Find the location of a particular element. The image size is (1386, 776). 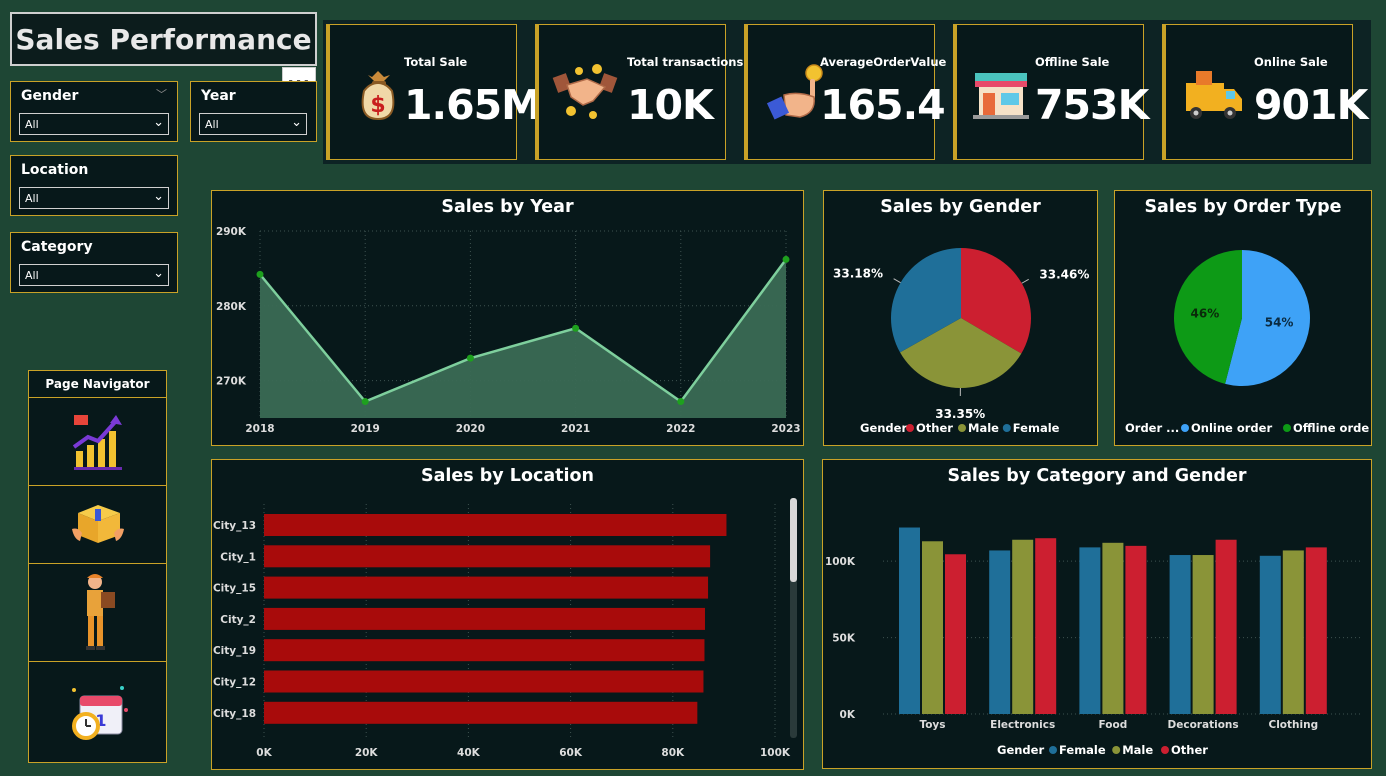

x-tick-label: Toys is located at coordinates (932, 725).